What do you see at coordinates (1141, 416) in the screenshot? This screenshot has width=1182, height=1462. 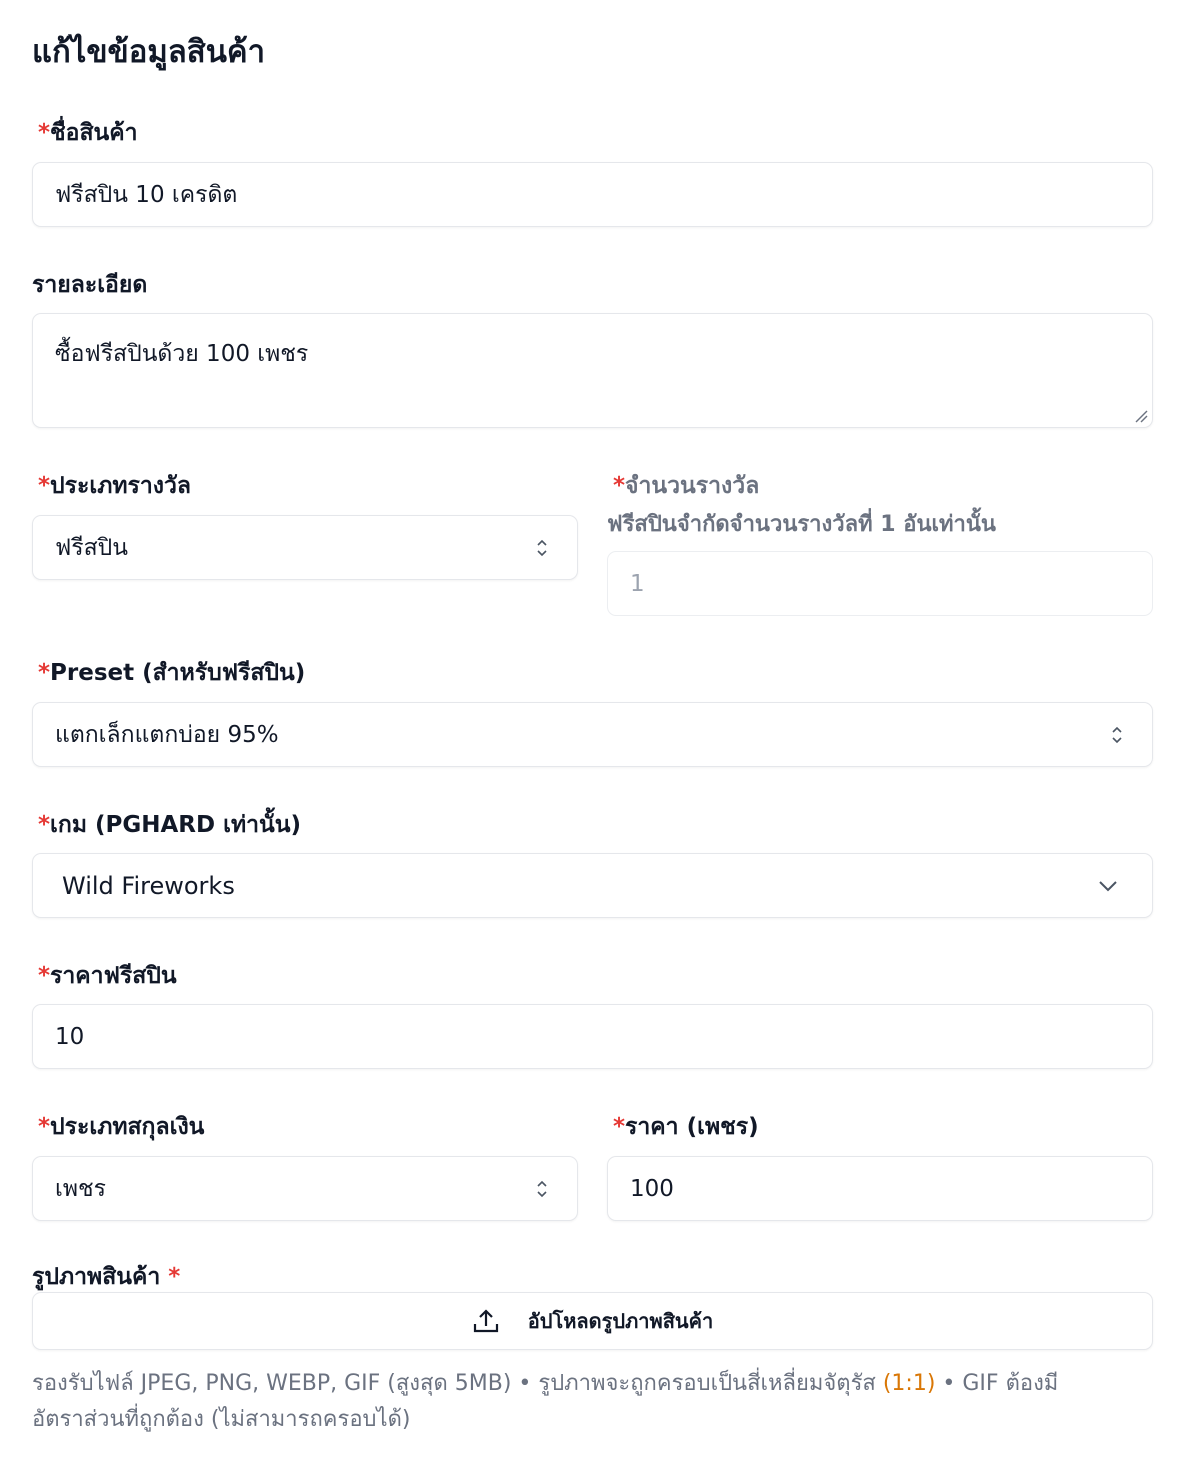 I see `resize-handle-icon` at bounding box center [1141, 416].